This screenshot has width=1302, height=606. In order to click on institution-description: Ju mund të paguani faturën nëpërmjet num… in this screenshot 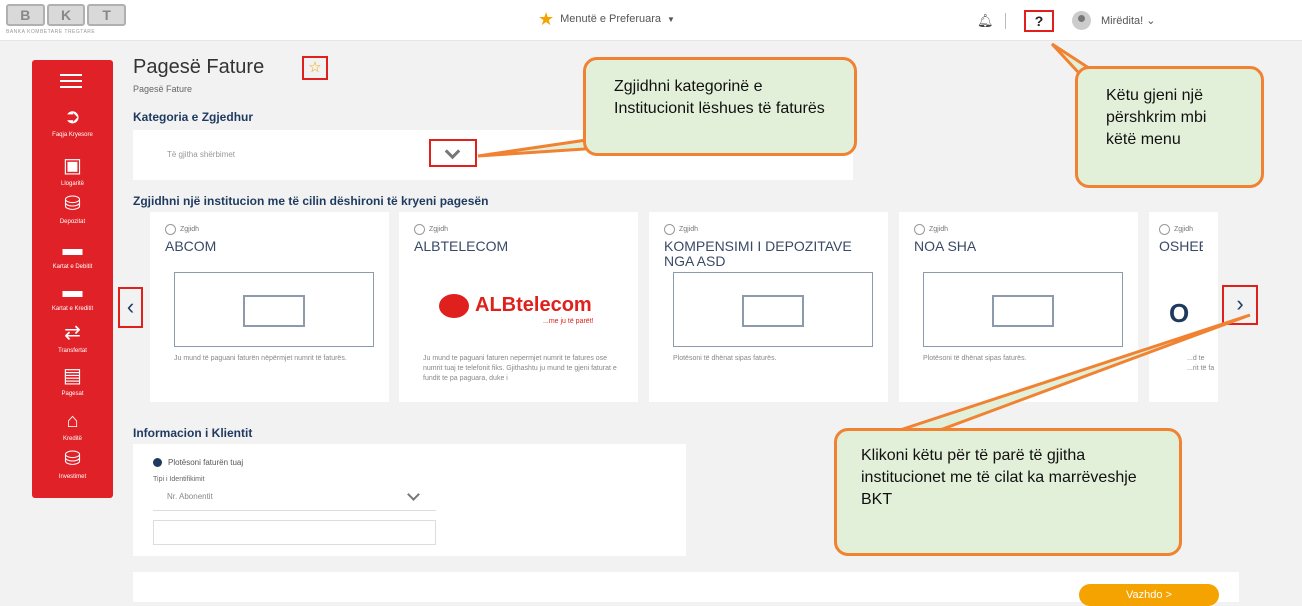, I will do `click(260, 358)`.